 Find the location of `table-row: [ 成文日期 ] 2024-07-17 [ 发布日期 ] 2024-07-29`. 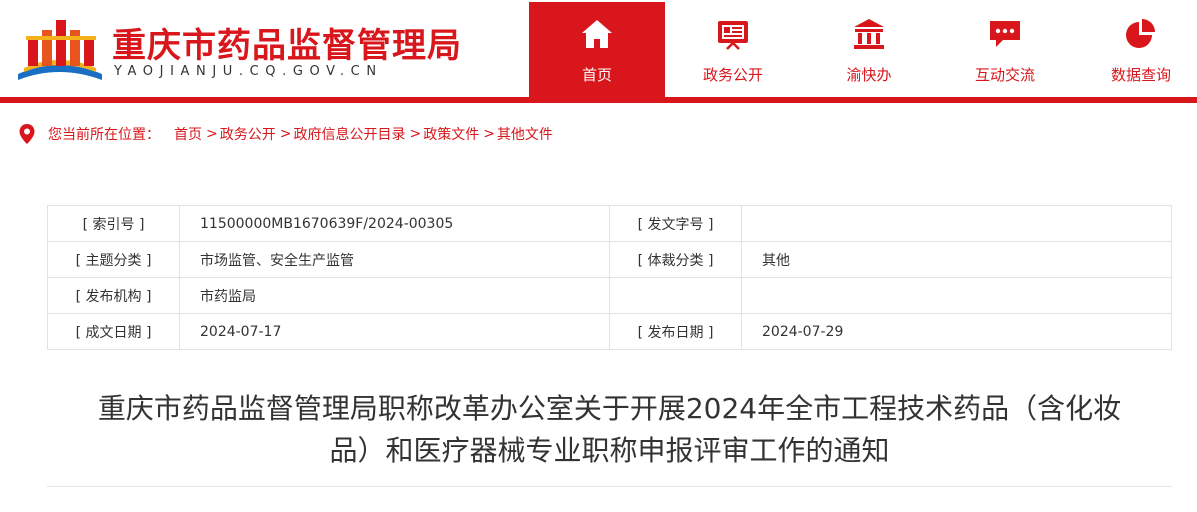

table-row: [ 成文日期 ] 2024-07-17 [ 发布日期 ] 2024-07-29 is located at coordinates (609, 331).